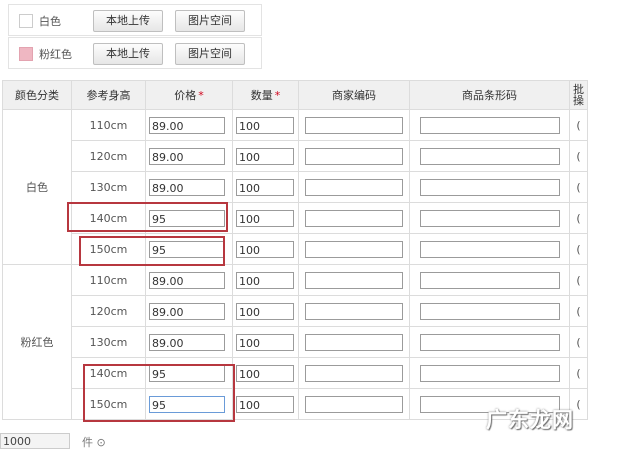  Describe the element at coordinates (108, 373) in the screenshot. I see `height-cell: 140cm` at that location.